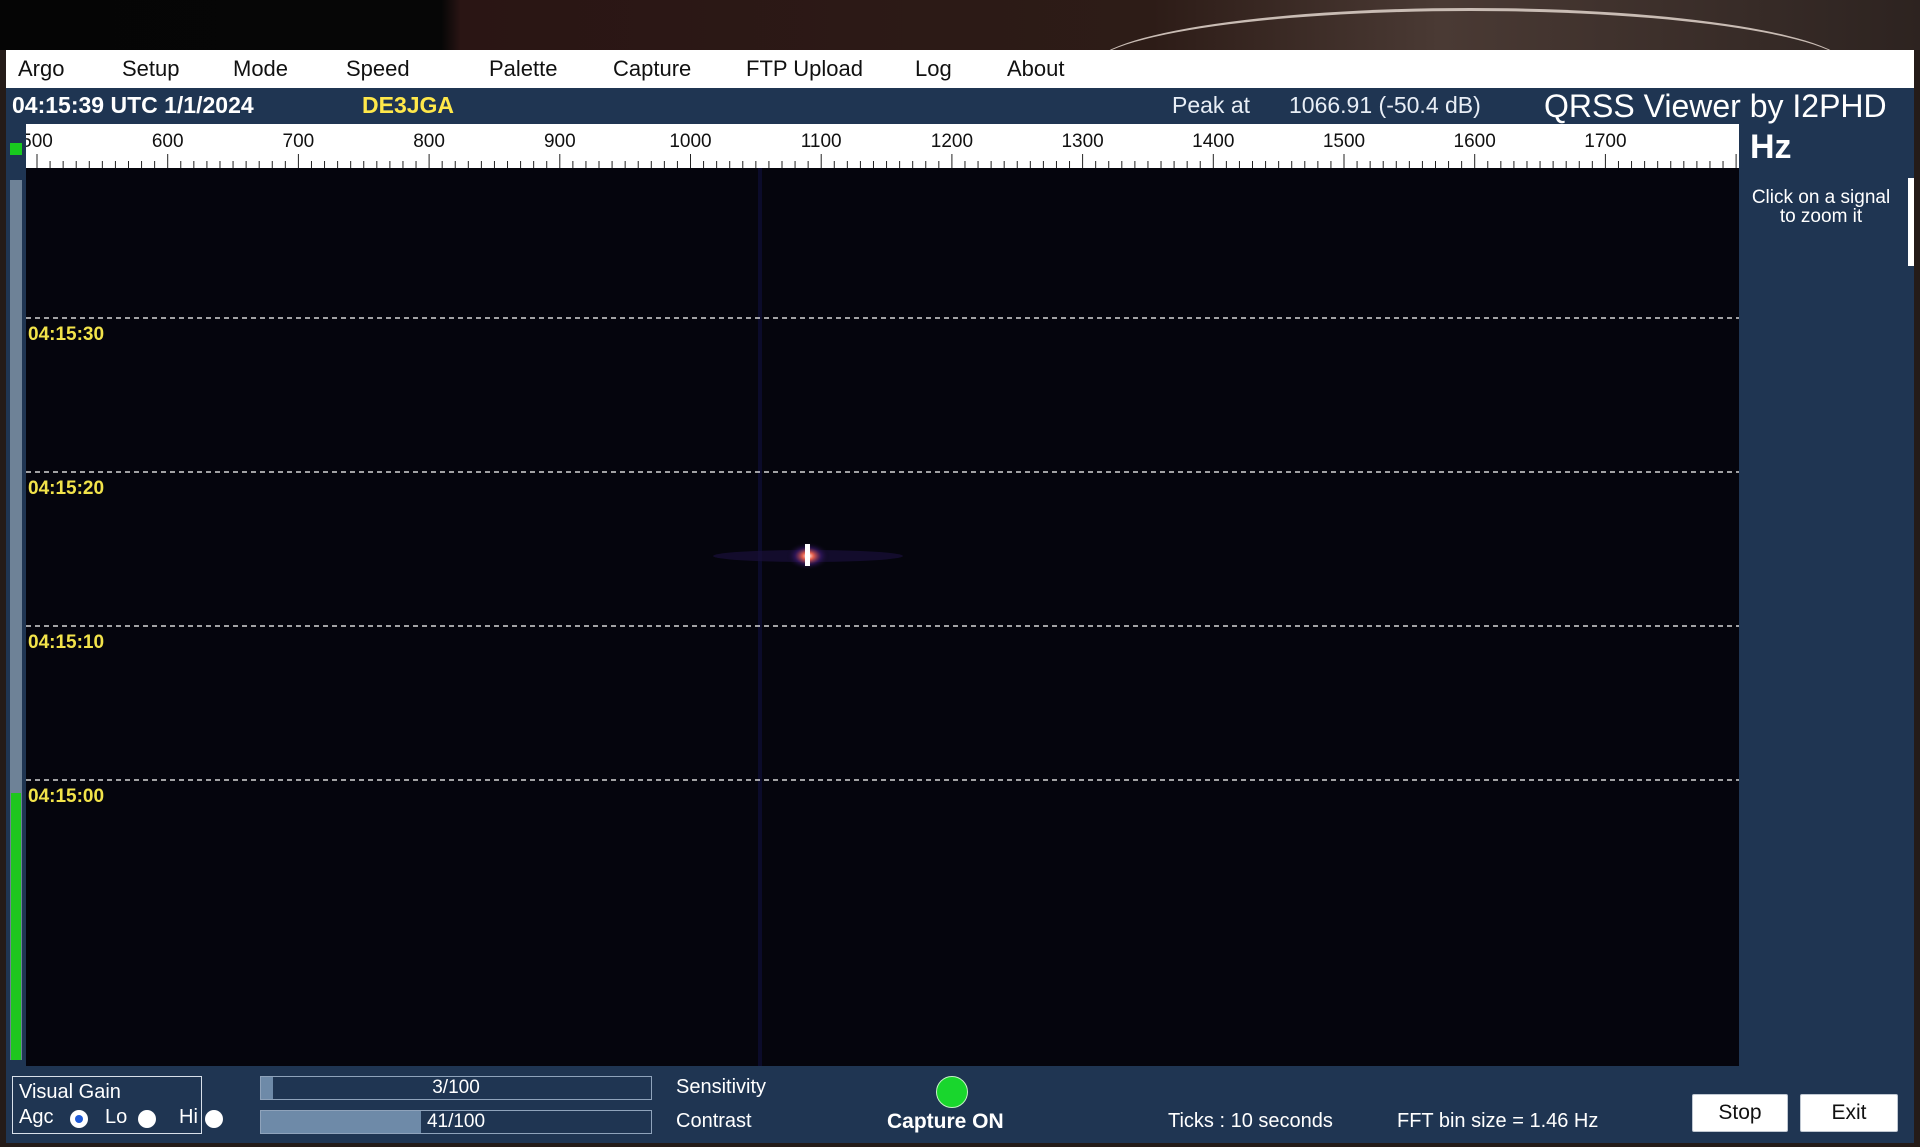 This screenshot has width=1920, height=1147. Describe the element at coordinates (16, 926) in the screenshot. I see `signal-level-fill` at that location.